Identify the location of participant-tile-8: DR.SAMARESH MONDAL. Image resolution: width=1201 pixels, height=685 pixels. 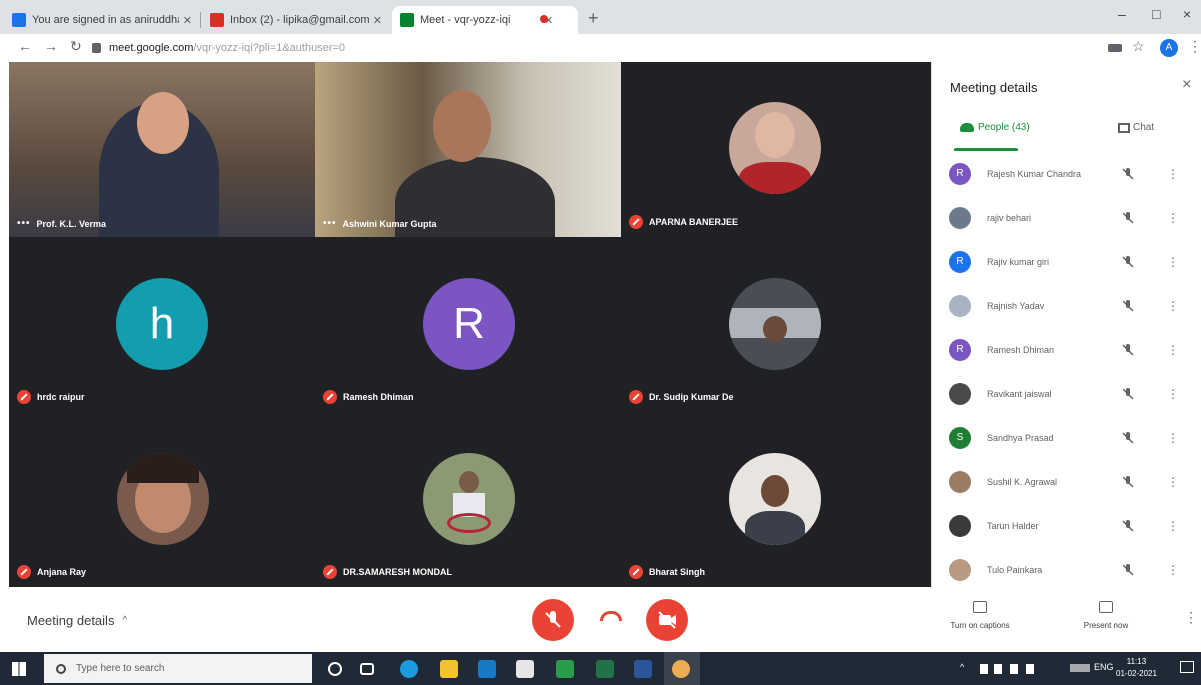
(468, 499).